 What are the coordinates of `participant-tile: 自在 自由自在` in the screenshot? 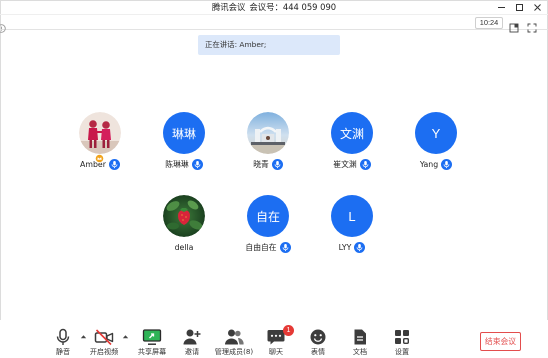 It's located at (268, 224).